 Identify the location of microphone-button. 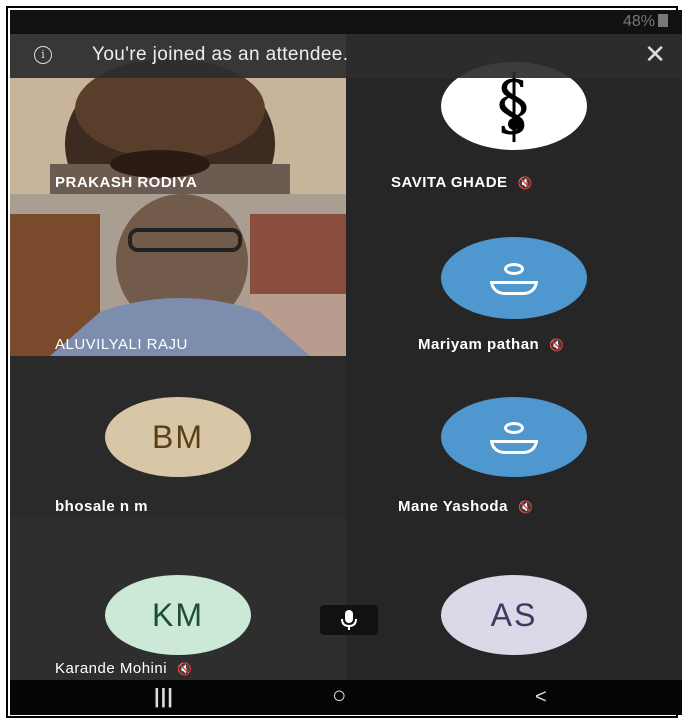
(349, 620).